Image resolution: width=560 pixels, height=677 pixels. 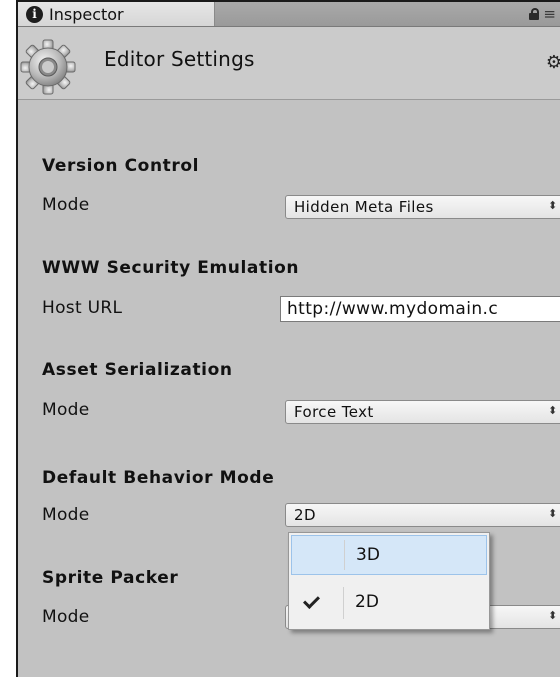 I want to click on version-control-mode-label: Mode, so click(x=66, y=205).